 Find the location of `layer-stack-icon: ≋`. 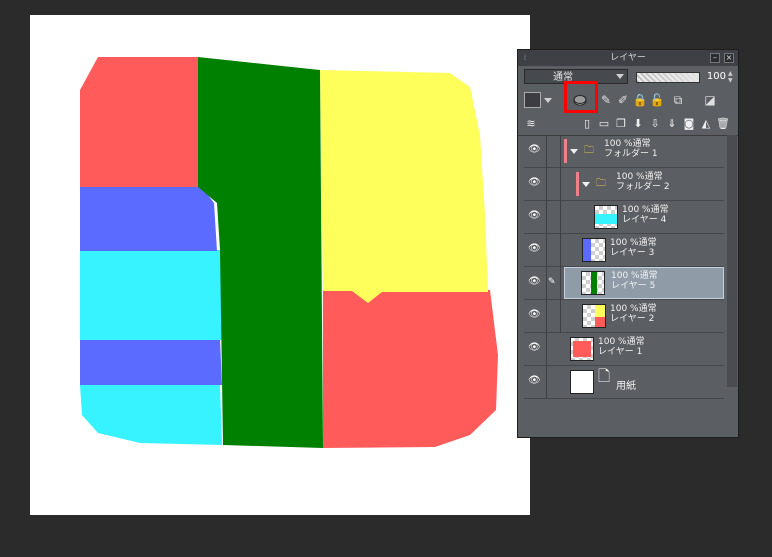

layer-stack-icon: ≋ is located at coordinates (531, 123).